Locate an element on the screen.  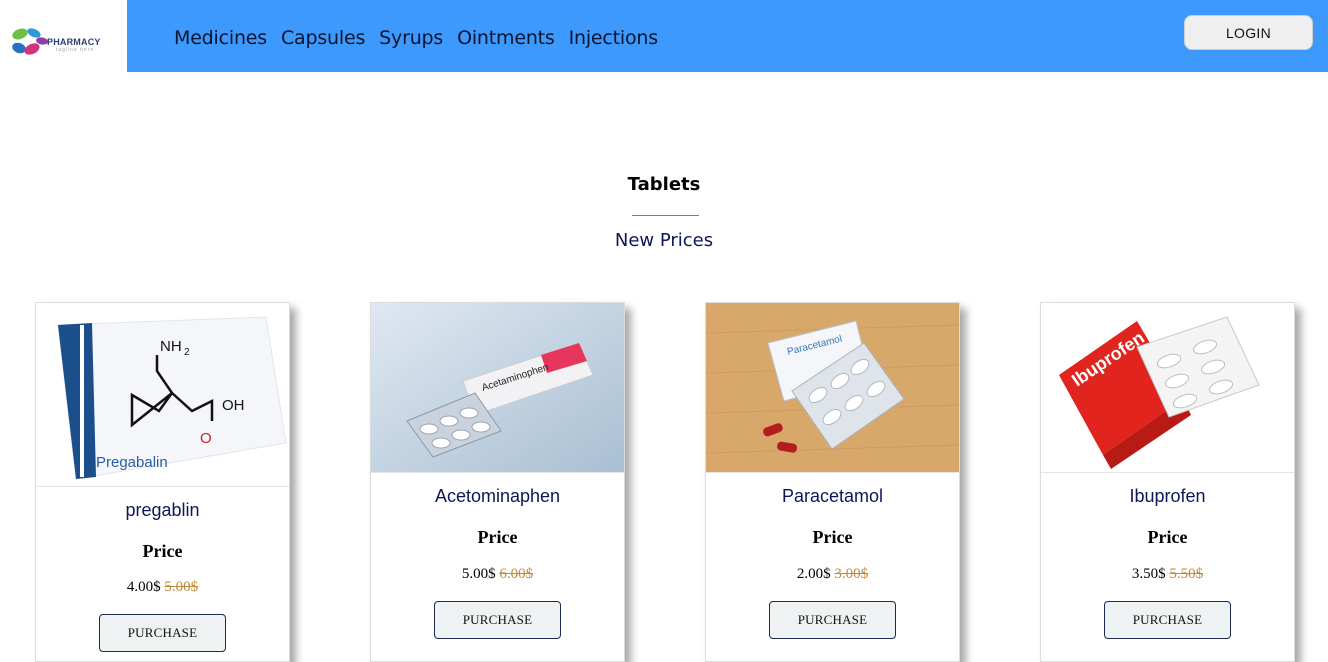
svg-text: Pregabalin is located at coordinates (132, 462).